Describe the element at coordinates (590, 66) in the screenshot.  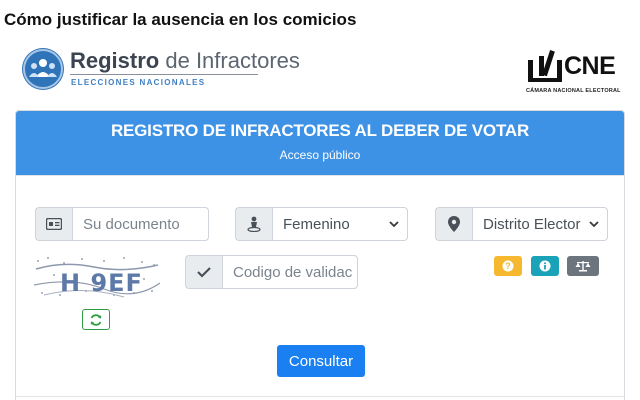
I see `cne-logo-title: CNE` at that location.